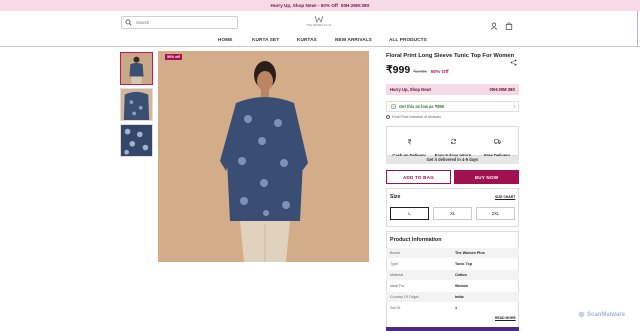  I want to click on sale-price: ₹999, so click(398, 70).